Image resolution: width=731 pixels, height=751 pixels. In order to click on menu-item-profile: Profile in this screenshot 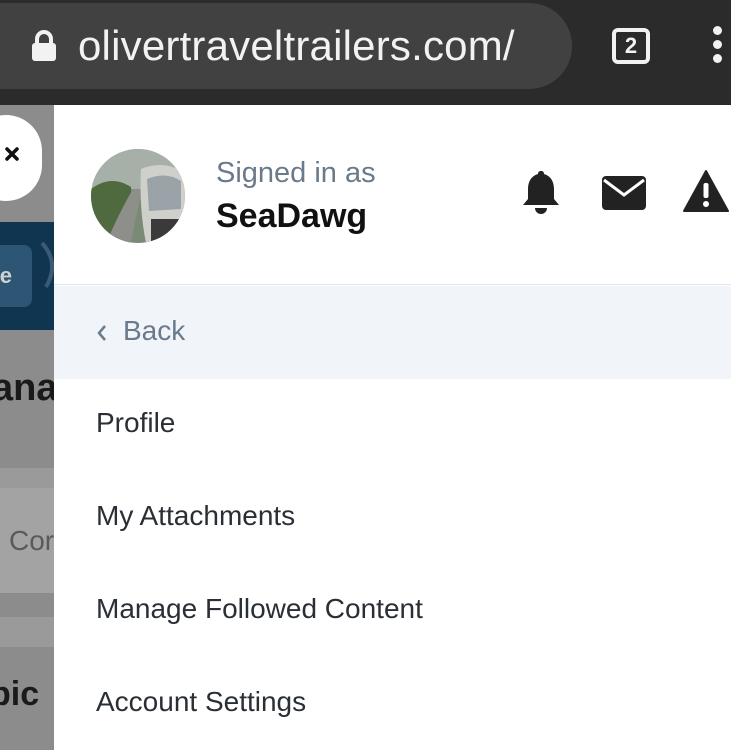, I will do `click(392, 425)`.